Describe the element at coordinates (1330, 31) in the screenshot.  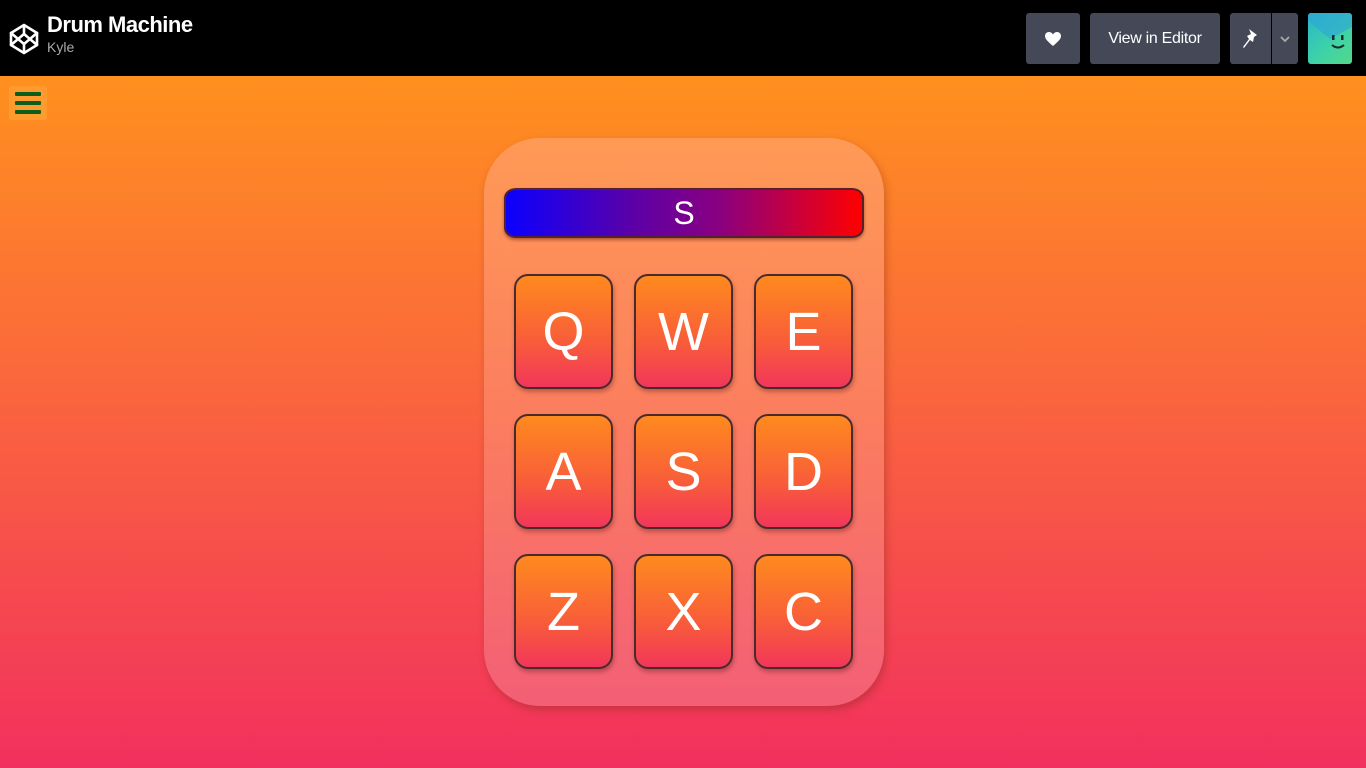
I see `avatar-face-icon` at that location.